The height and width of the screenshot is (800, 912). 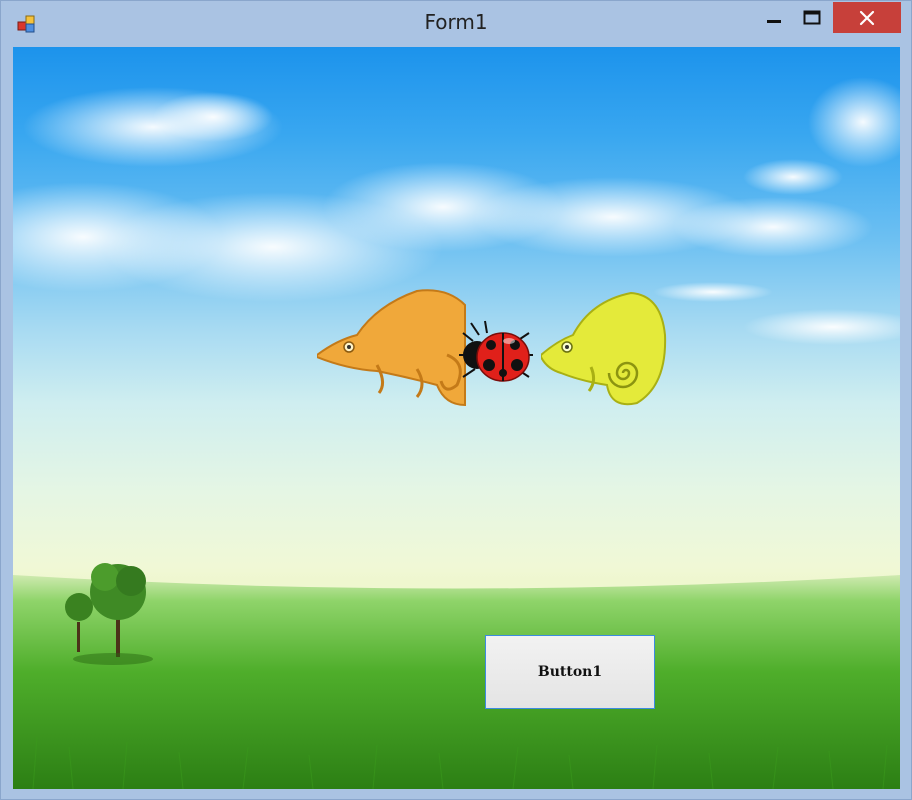 I want to click on maximize-button, so click(x=812, y=17).